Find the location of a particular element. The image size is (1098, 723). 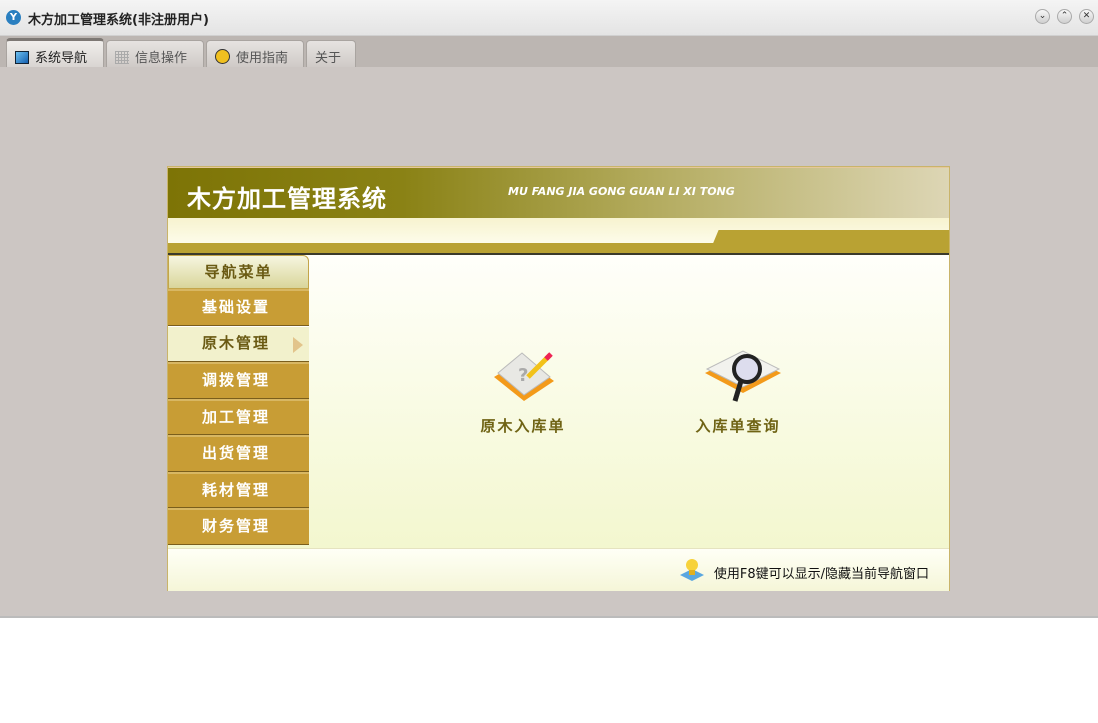

tab-label: 系统导航 is located at coordinates (61, 58).